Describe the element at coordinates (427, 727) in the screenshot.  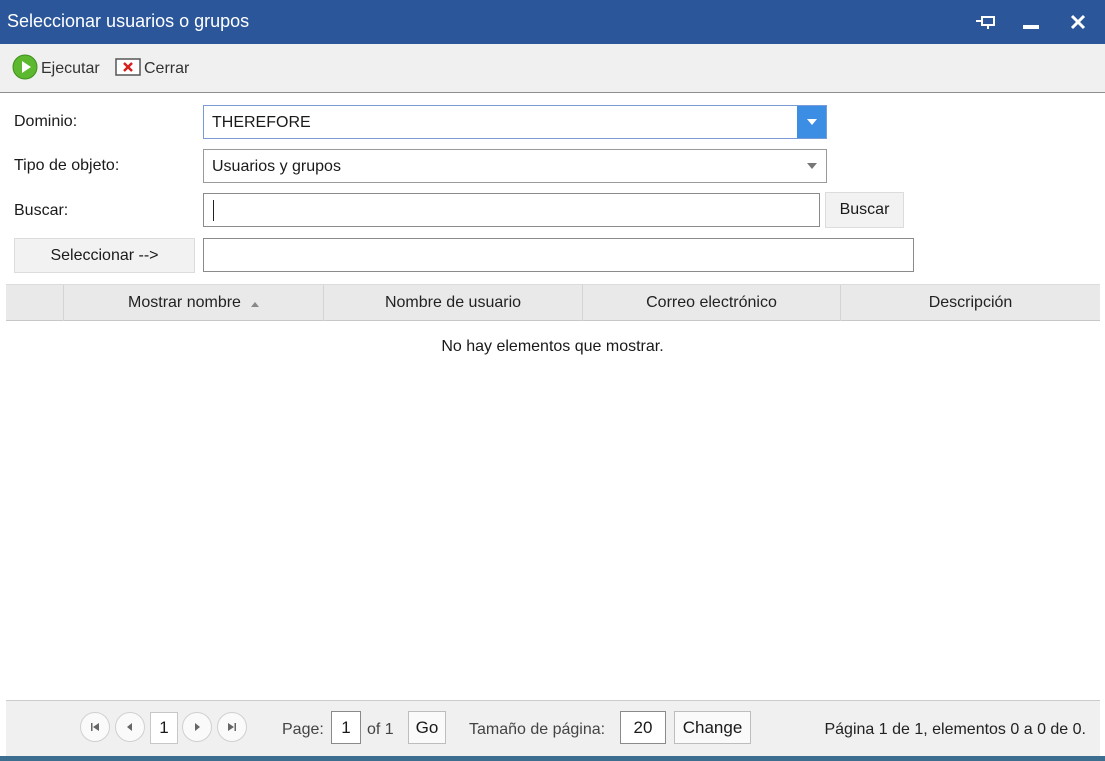
I see `go-button: Go` at that location.